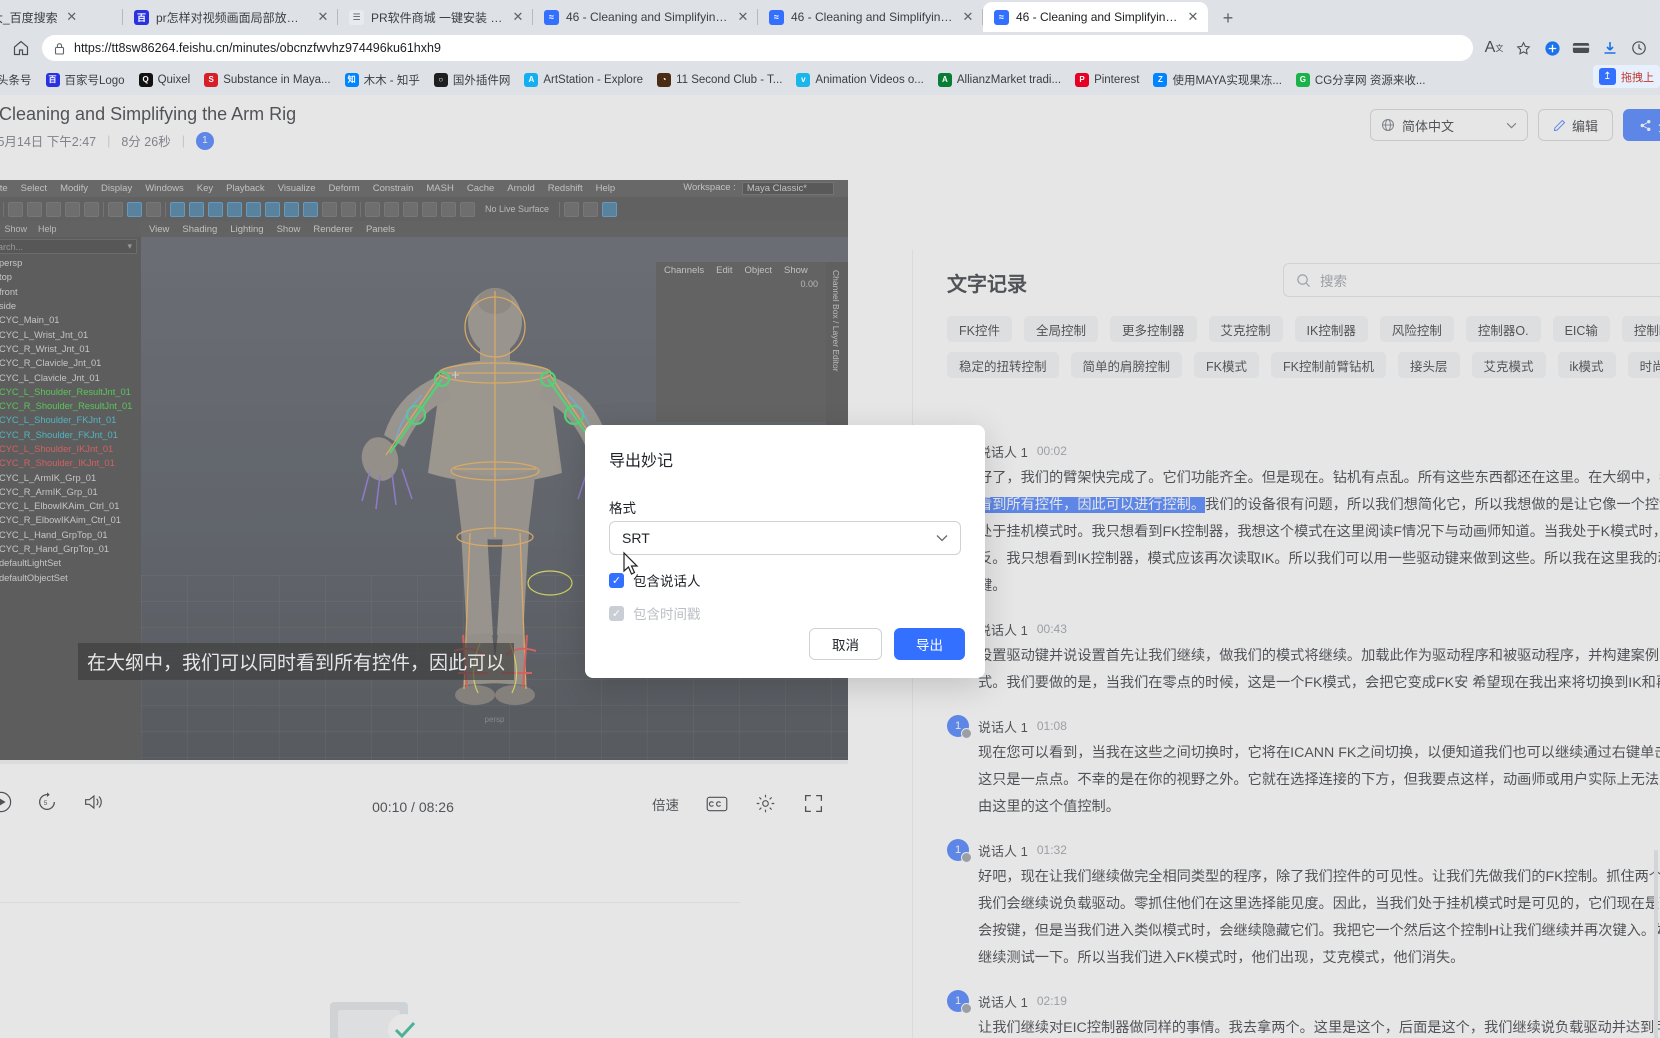 Image resolution: width=1660 pixels, height=1038 pixels. I want to click on bookmark-item: A ArtStation - Explore, so click(583, 80).